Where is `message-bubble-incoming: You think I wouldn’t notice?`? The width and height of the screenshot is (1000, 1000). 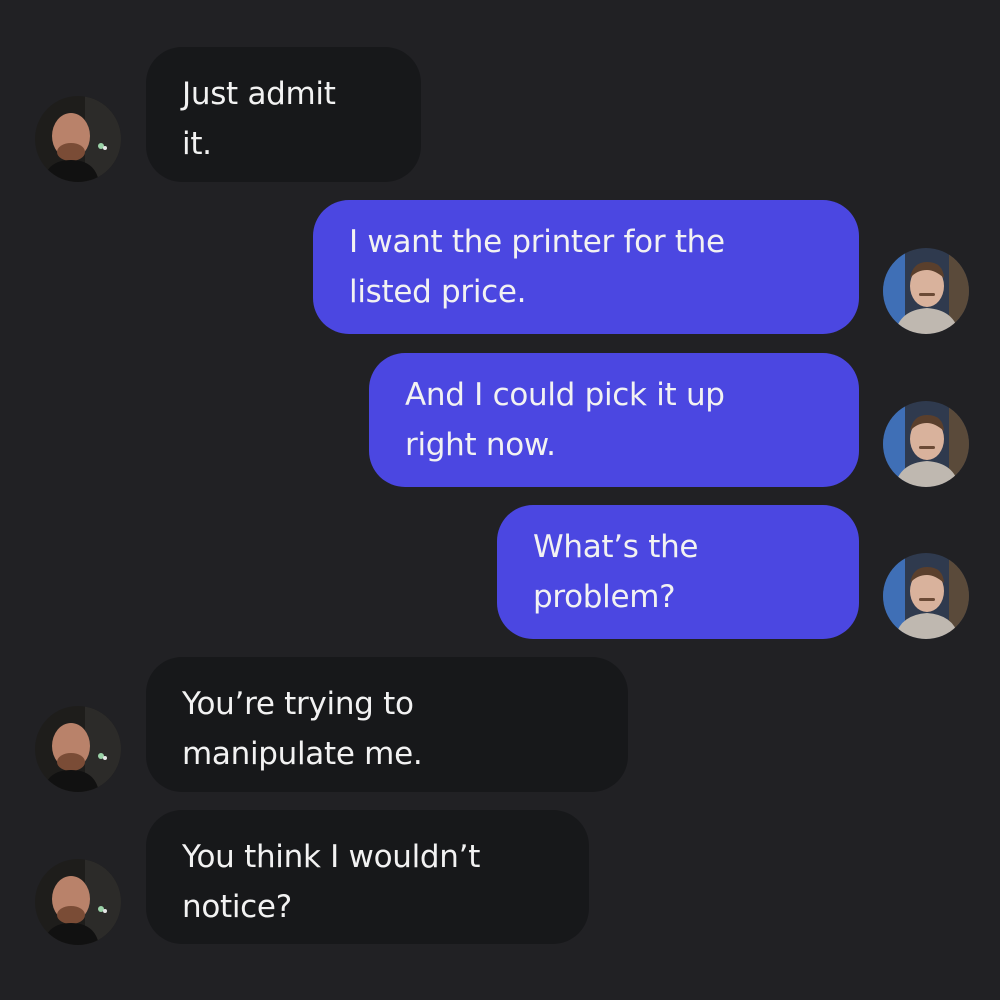 message-bubble-incoming: You think I wouldn’t notice? is located at coordinates (367, 877).